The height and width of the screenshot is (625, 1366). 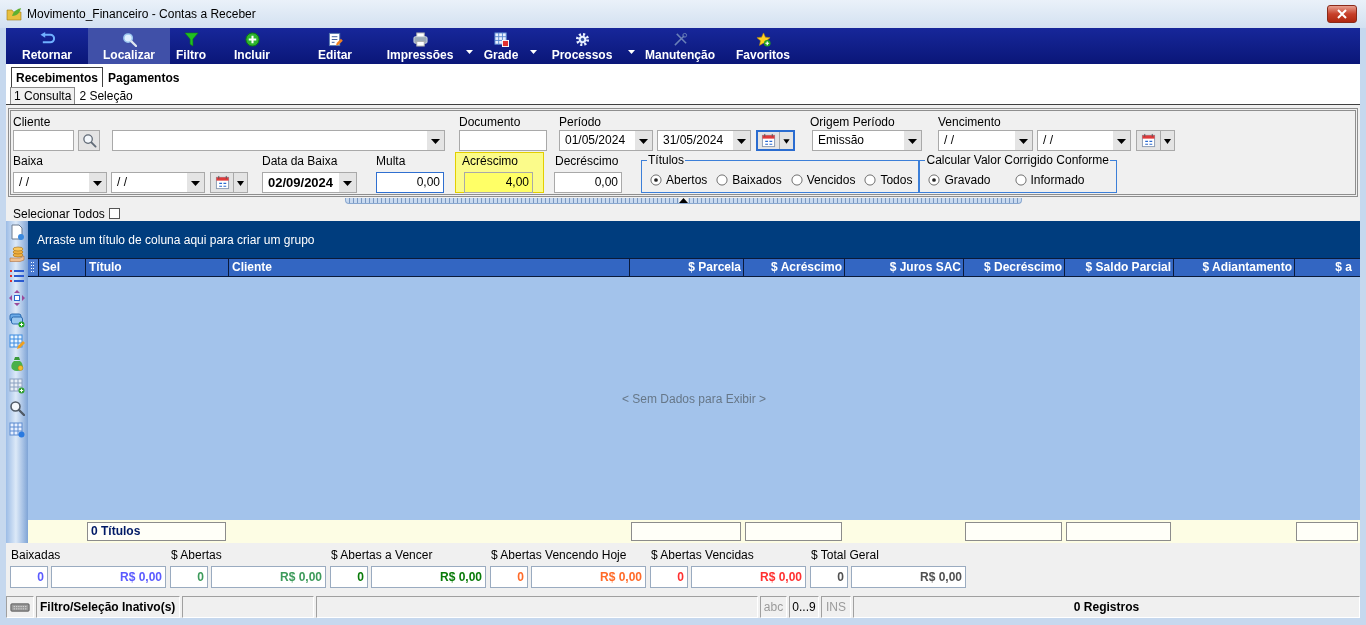 I want to click on dropdown-field, so click(x=278, y=140).